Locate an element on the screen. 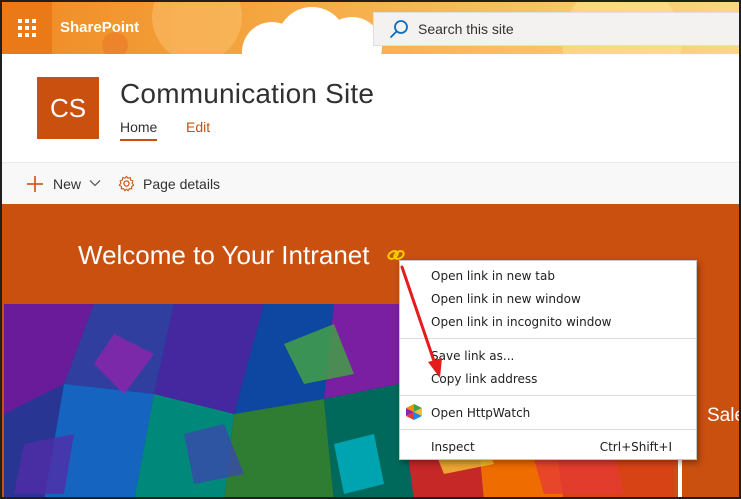  search-box: Search this site is located at coordinates (556, 29).